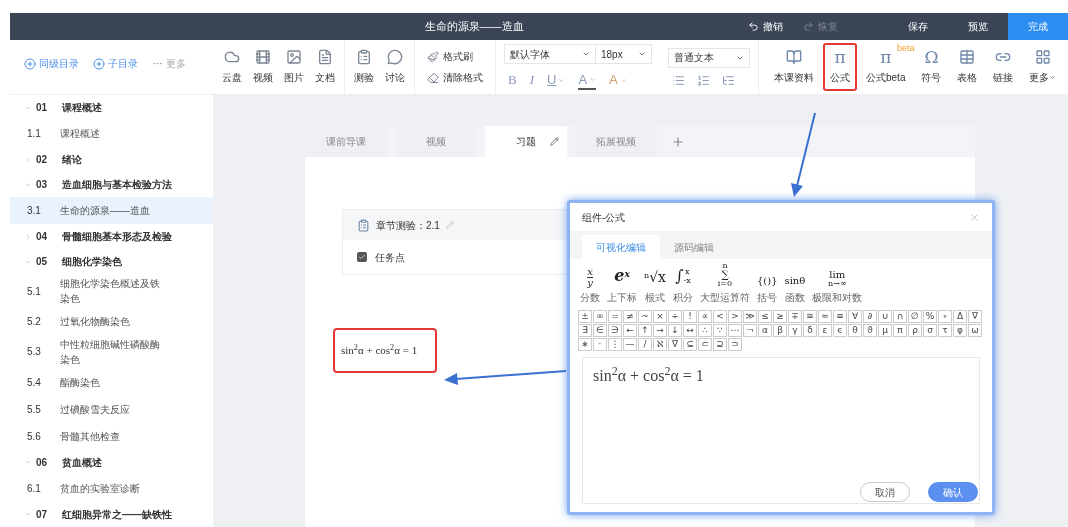 The height and width of the screenshot is (527, 1068). Describe the element at coordinates (750, 316) in the screenshot. I see `symbol-key: ≫` at that location.